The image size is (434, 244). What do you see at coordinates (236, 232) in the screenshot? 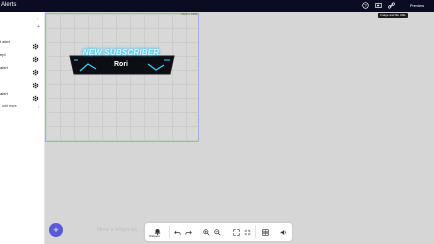
I see `fullscreen-icon` at bounding box center [236, 232].